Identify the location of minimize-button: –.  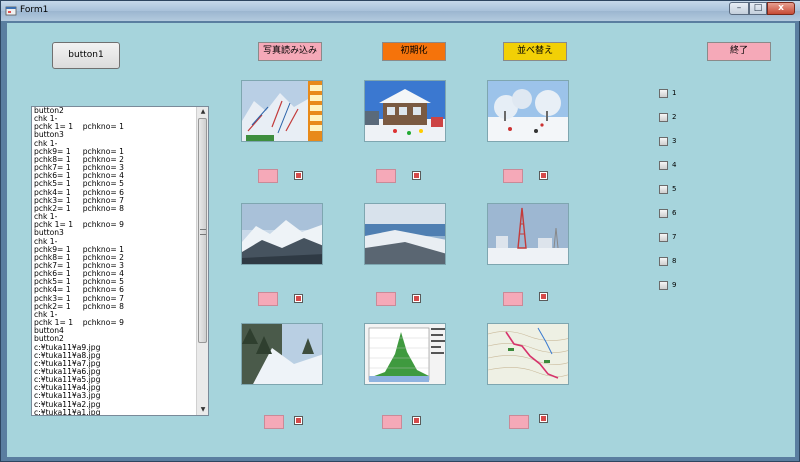
(739, 8).